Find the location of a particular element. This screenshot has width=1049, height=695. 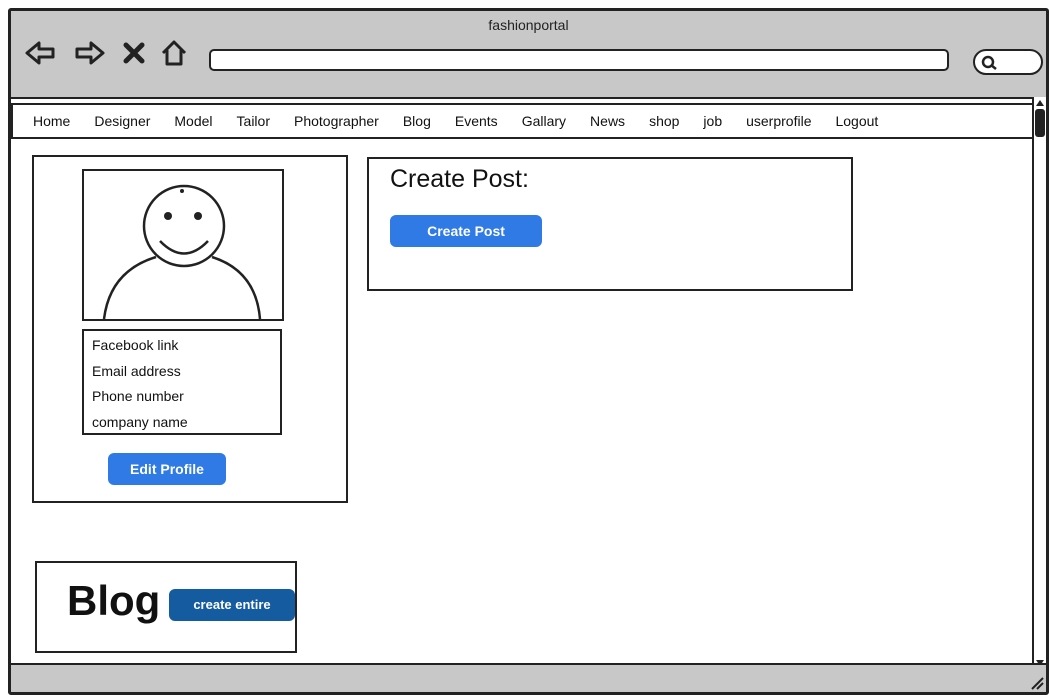

menu-item-designer: Designer is located at coordinates (122, 121).